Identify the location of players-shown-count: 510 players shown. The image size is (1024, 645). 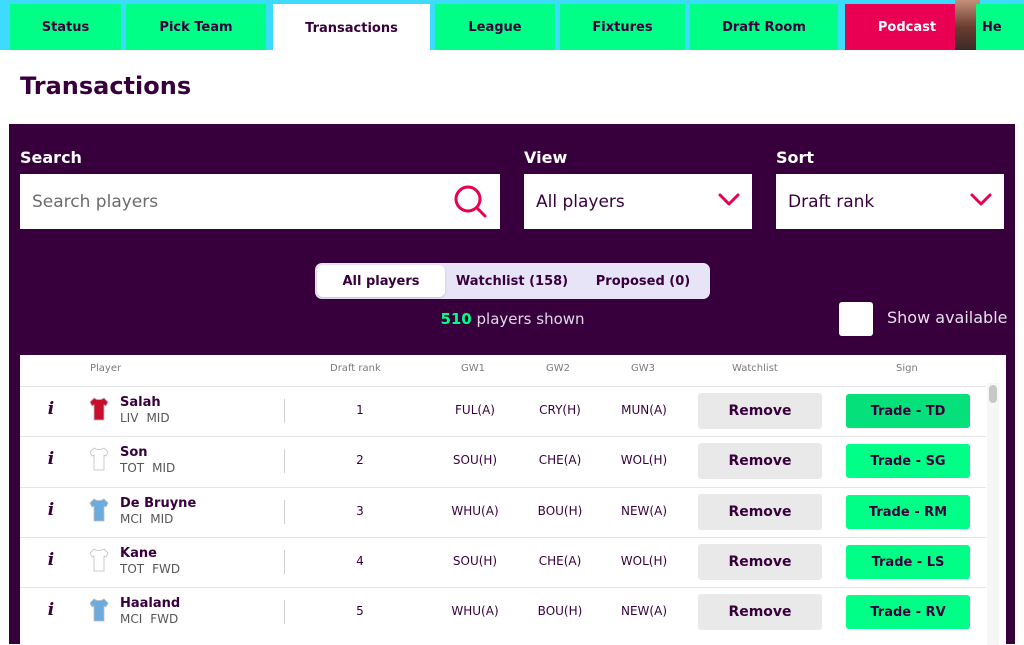
(512, 319).